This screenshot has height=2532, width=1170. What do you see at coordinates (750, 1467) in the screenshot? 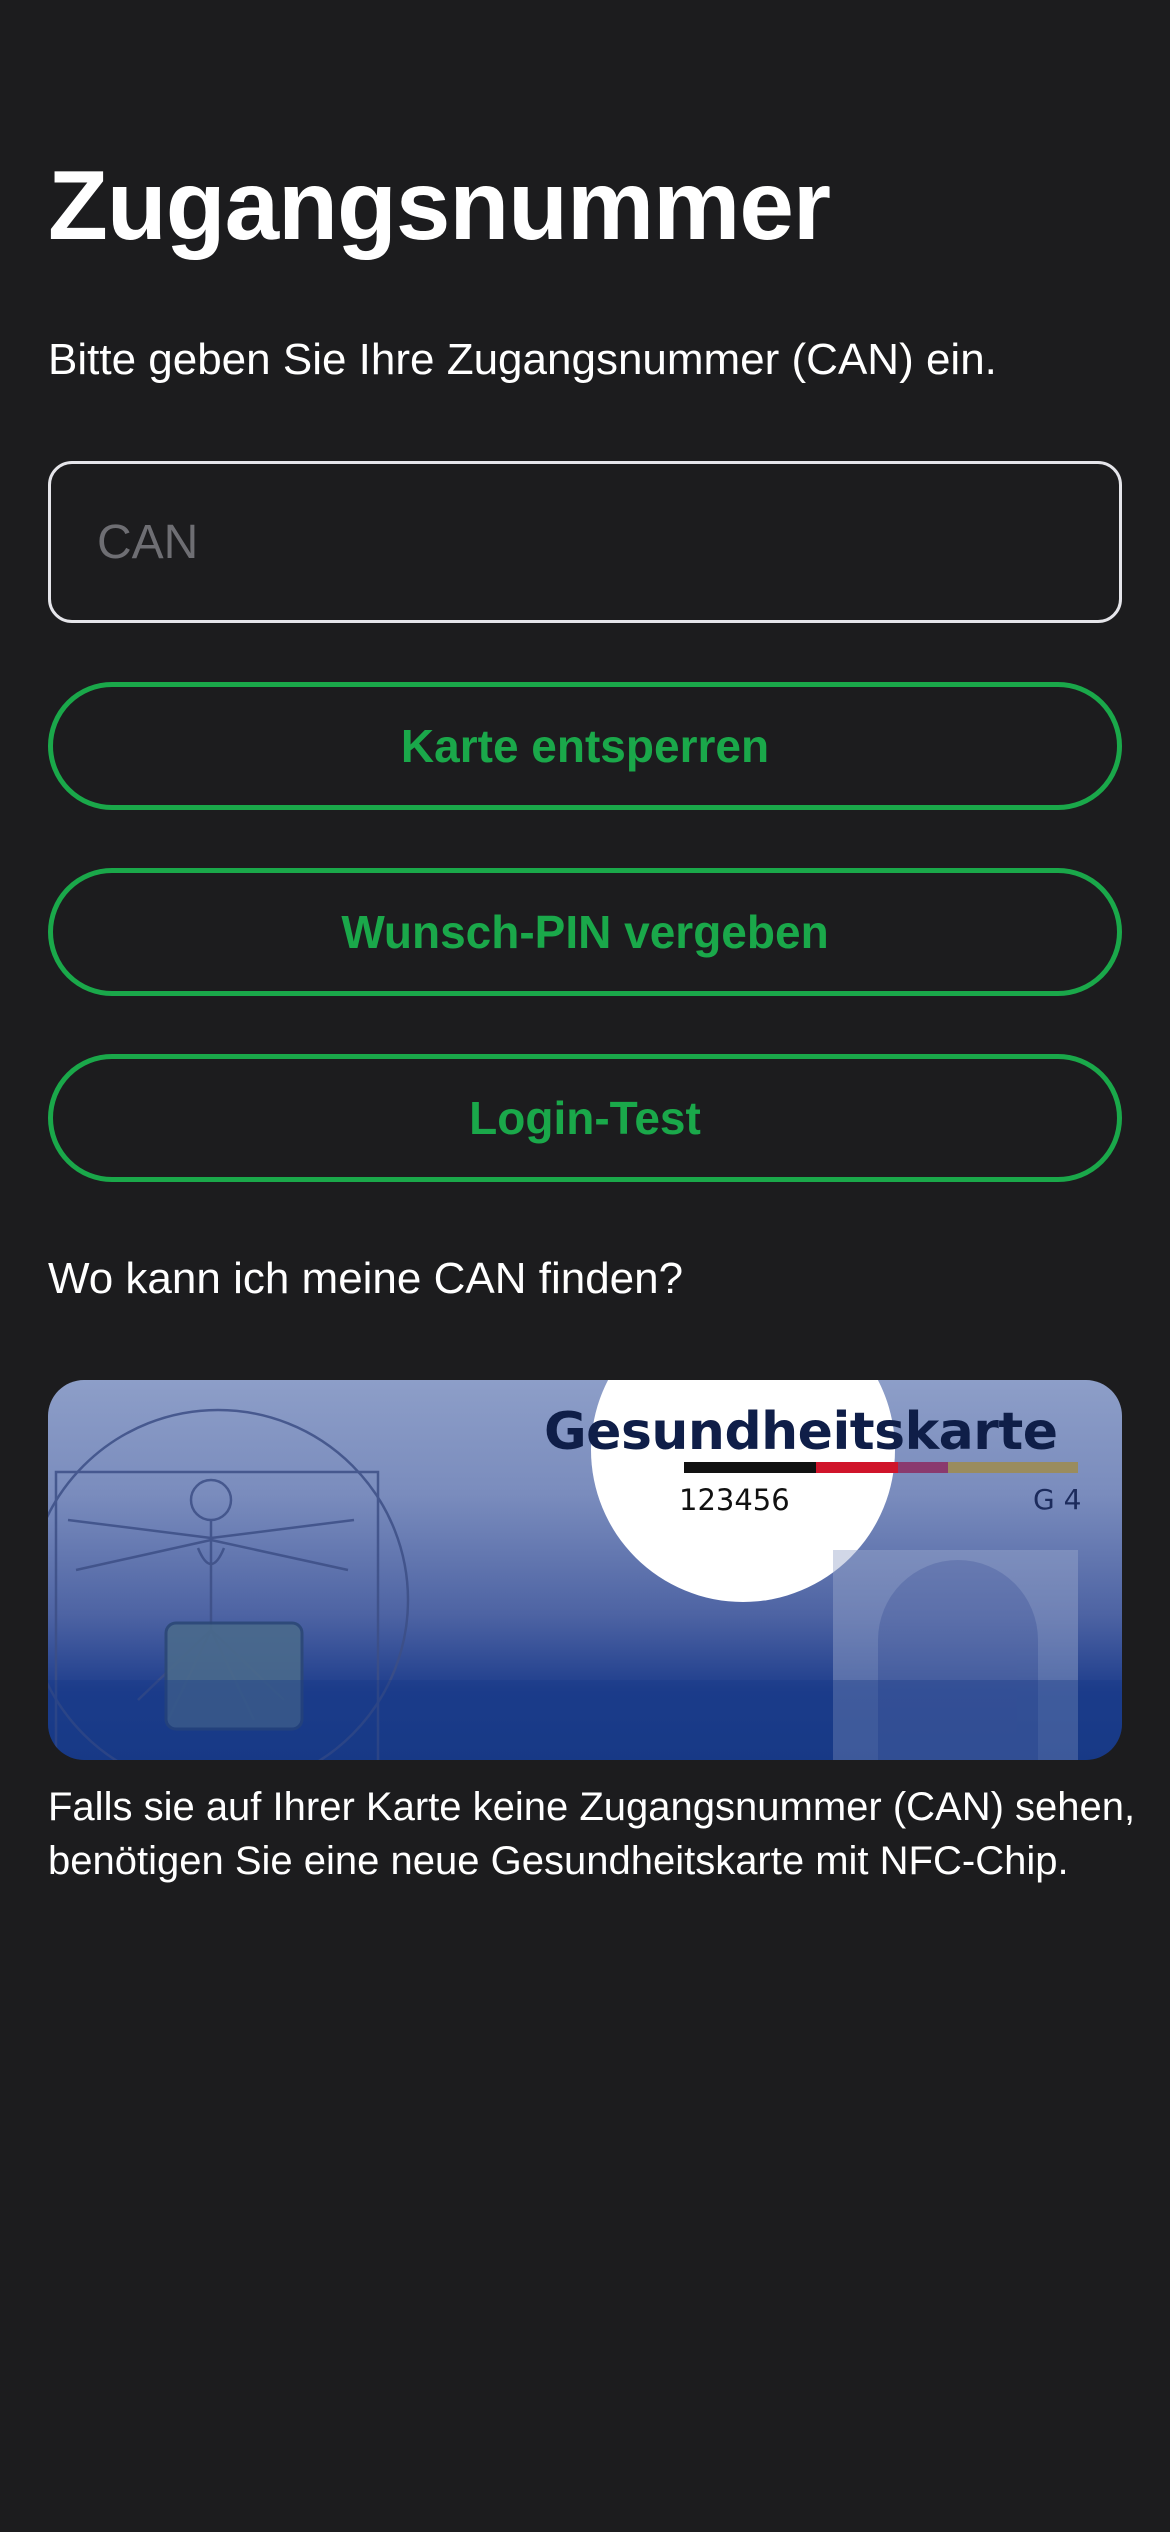
I see `stripe-black` at bounding box center [750, 1467].